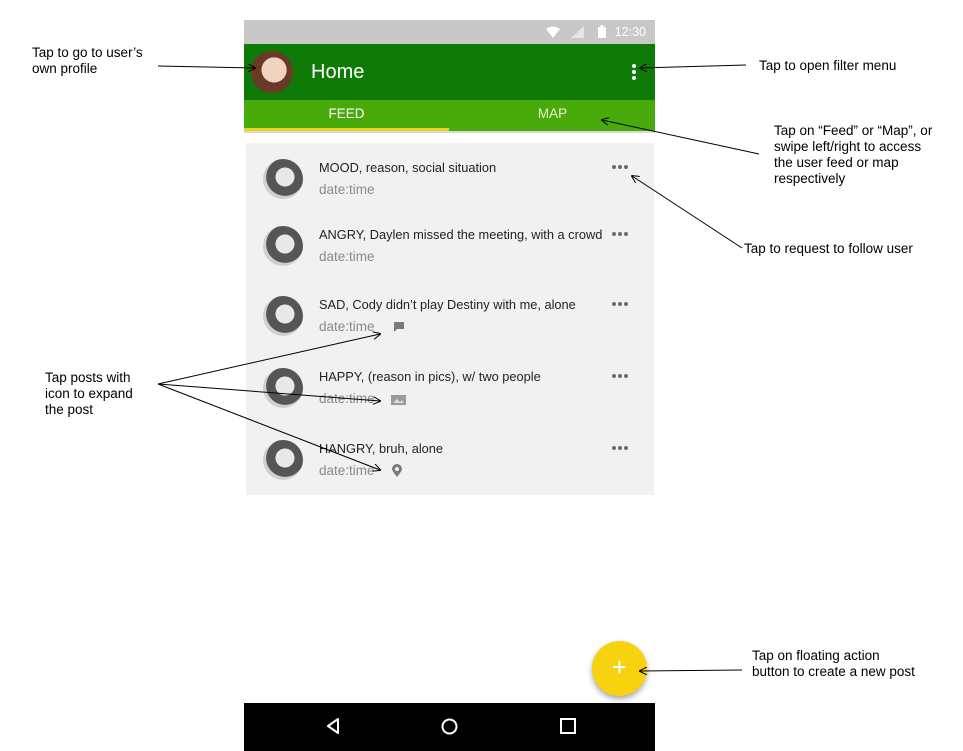 This screenshot has width=963, height=751. I want to click on annotation-line: the user feed or map, so click(836, 162).